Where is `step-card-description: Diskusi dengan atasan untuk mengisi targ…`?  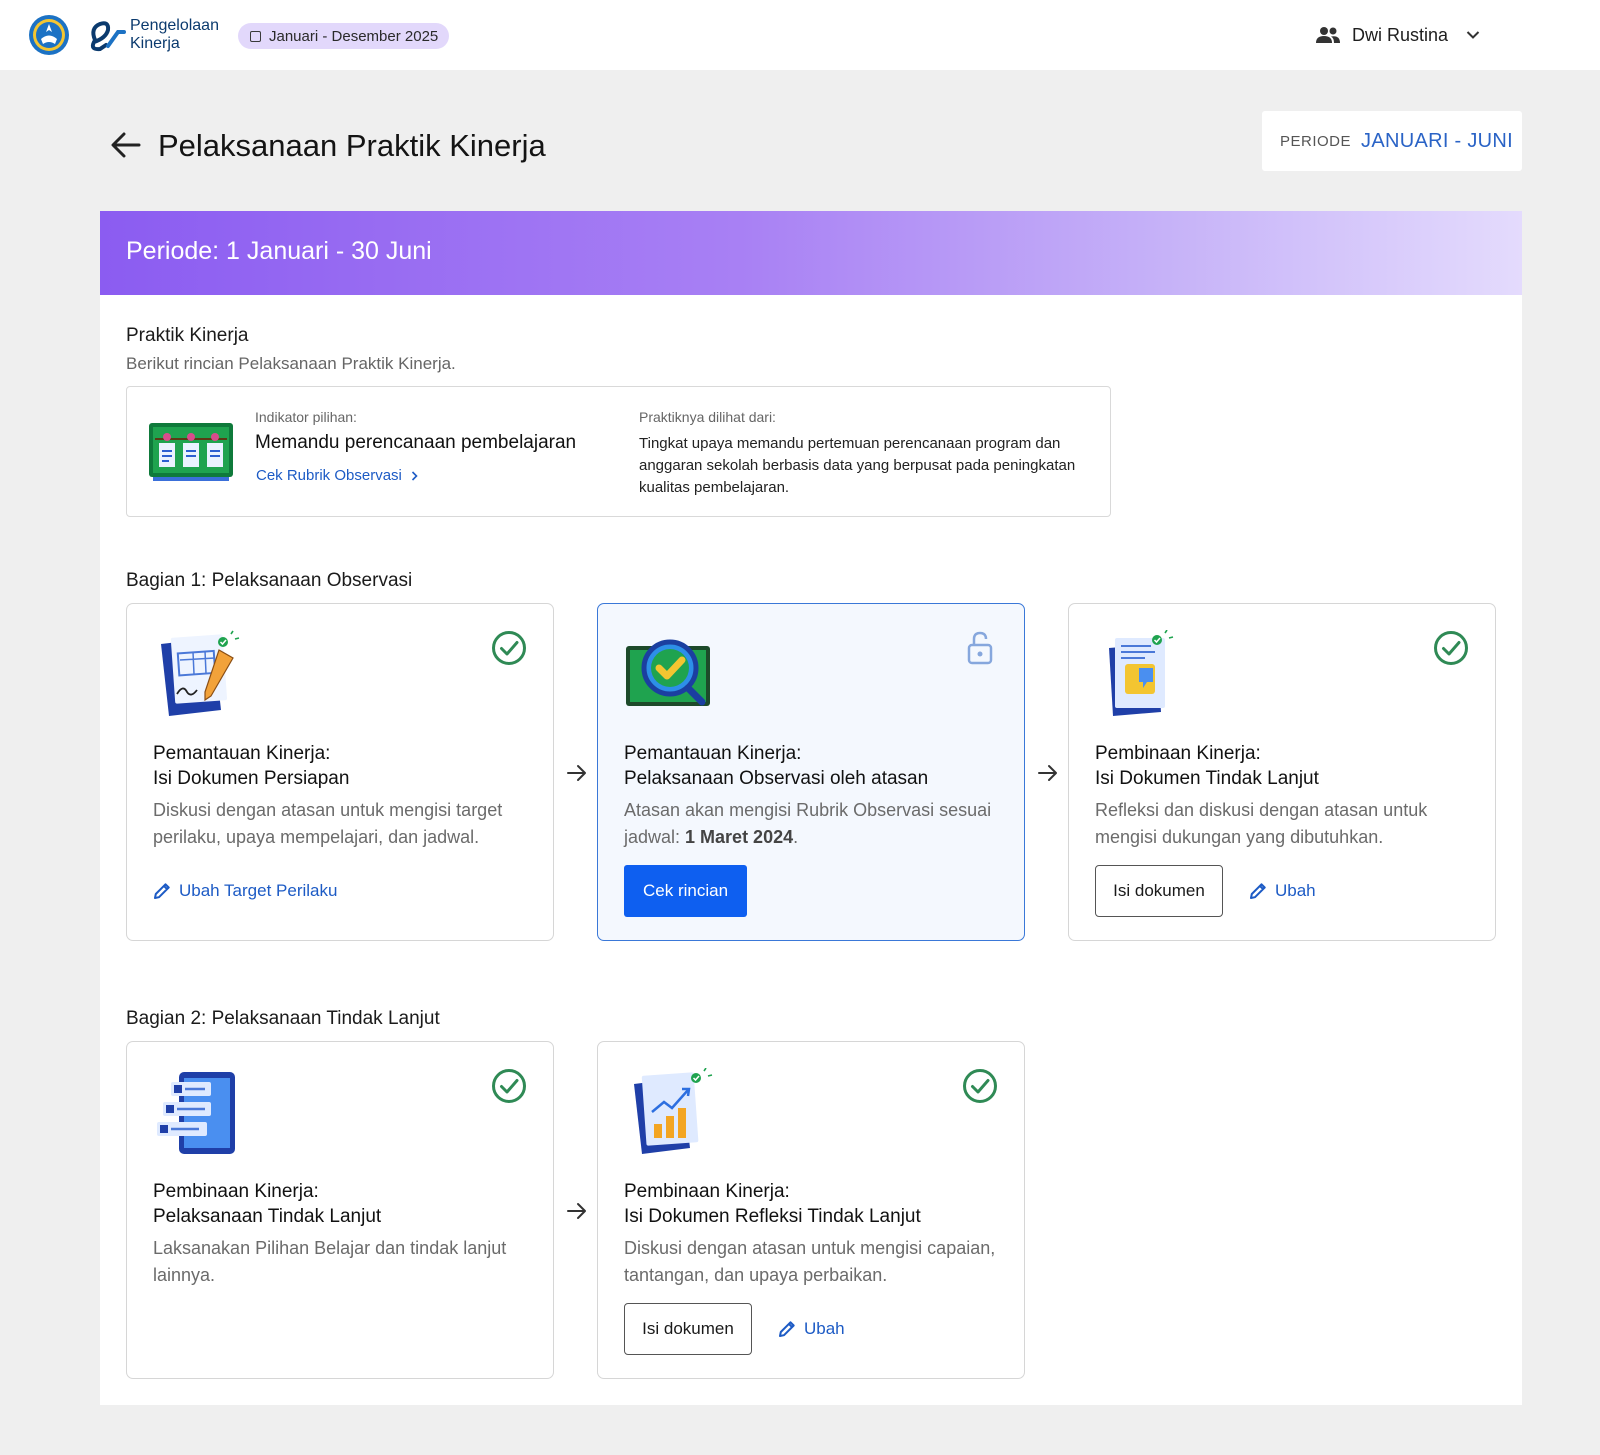
step-card-description: Diskusi dengan atasan untuk mengisi targ… is located at coordinates (328, 823).